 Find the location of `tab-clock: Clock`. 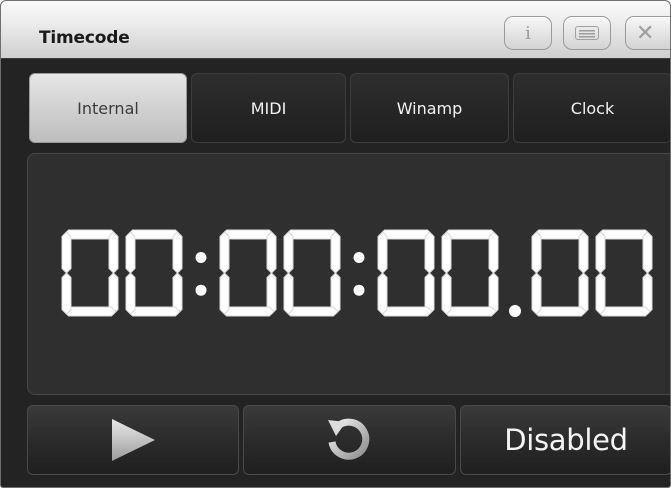

tab-clock: Clock is located at coordinates (591, 108).